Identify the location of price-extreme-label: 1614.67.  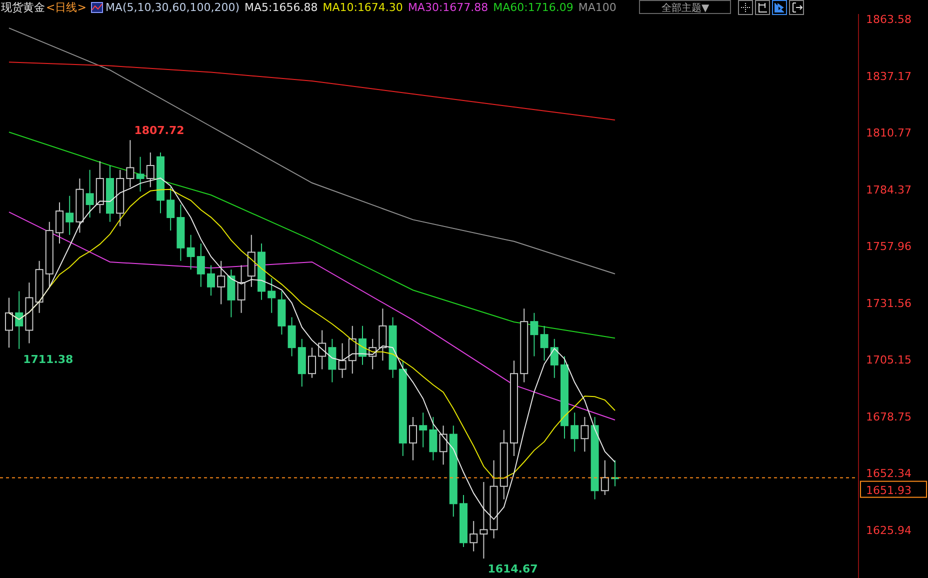
(513, 569).